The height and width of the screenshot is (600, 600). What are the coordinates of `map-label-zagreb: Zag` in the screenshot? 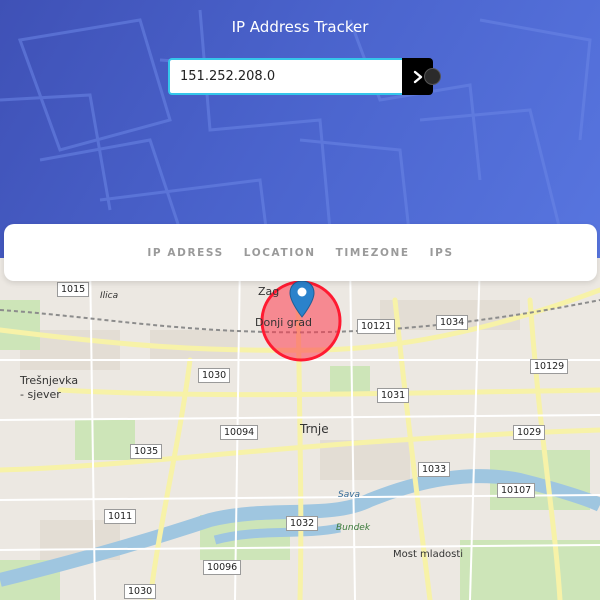 It's located at (269, 291).